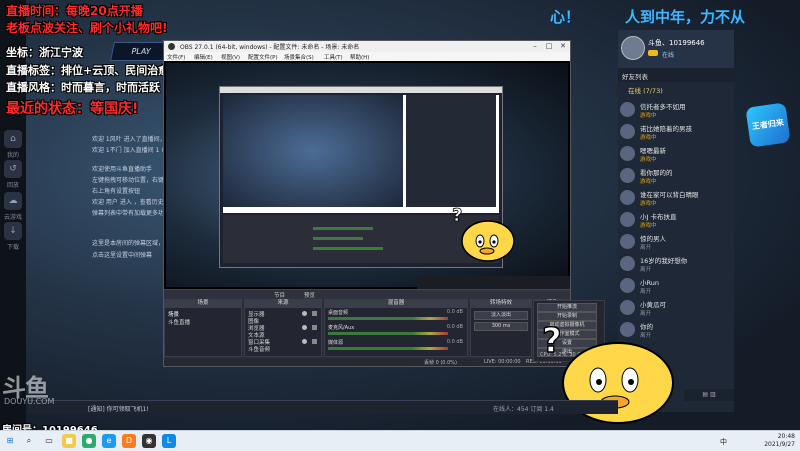 Image resolution: width=800 pixels, height=451 pixels. I want to click on streamer-name: 斗鱼、10199646, so click(676, 43).